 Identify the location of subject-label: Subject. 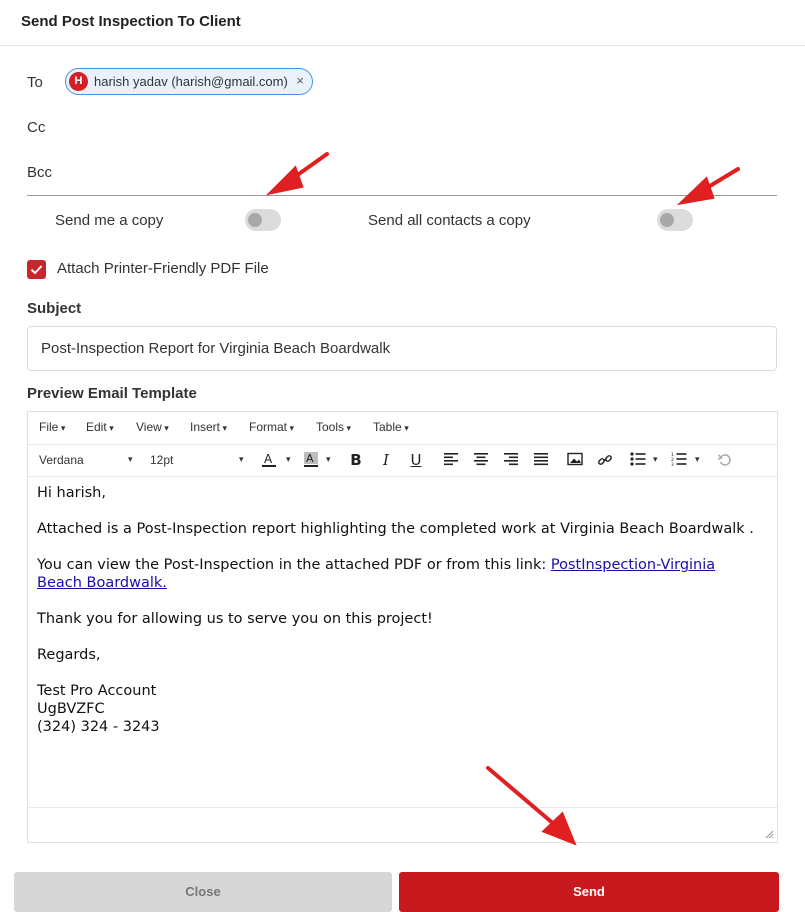
(54, 308).